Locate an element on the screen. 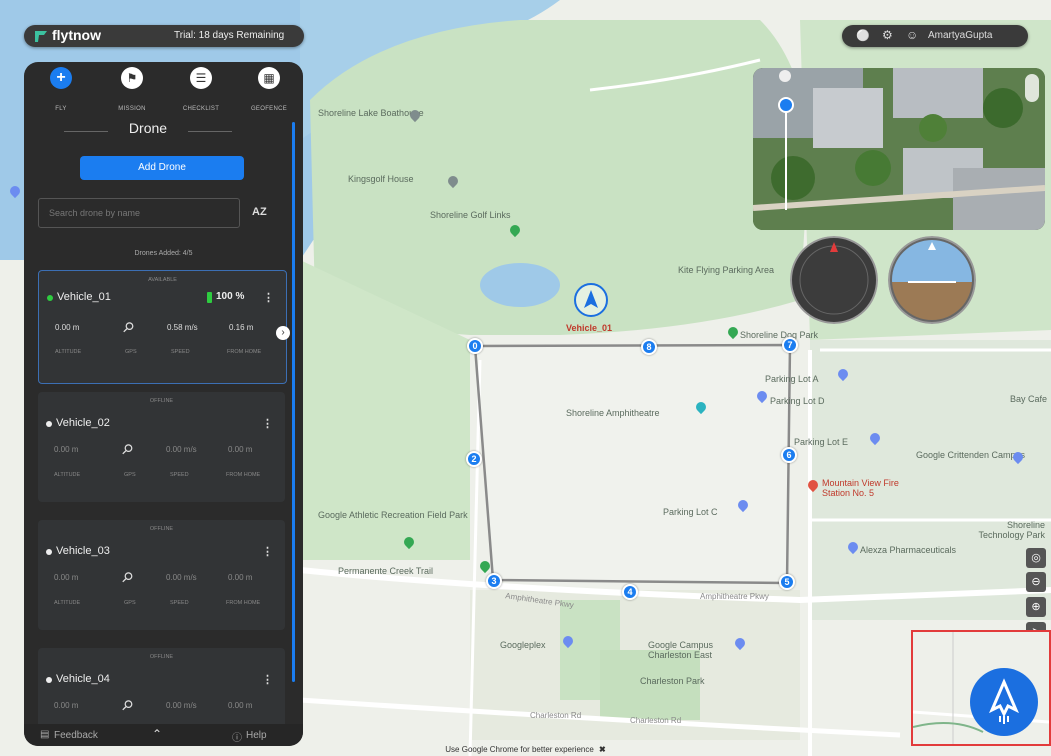 This screenshot has height=756, width=1051. notification-bell-icon: ⚪ is located at coordinates (863, 35).